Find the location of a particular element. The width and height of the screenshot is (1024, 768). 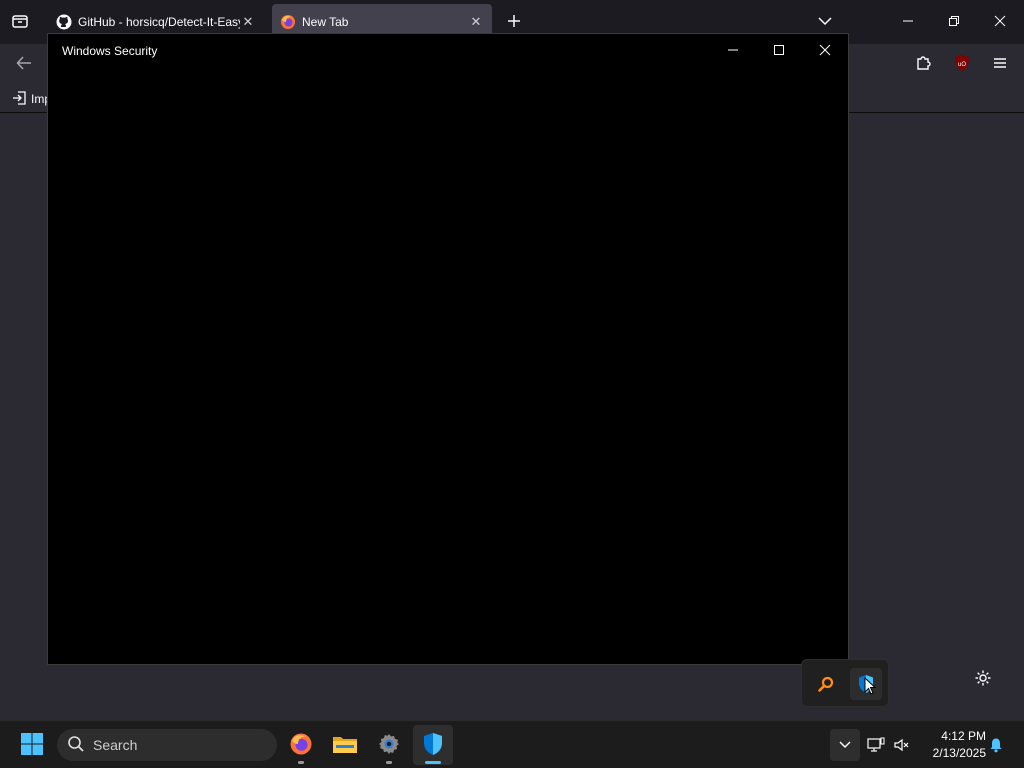

taskbar-settings is located at coordinates (389, 745).